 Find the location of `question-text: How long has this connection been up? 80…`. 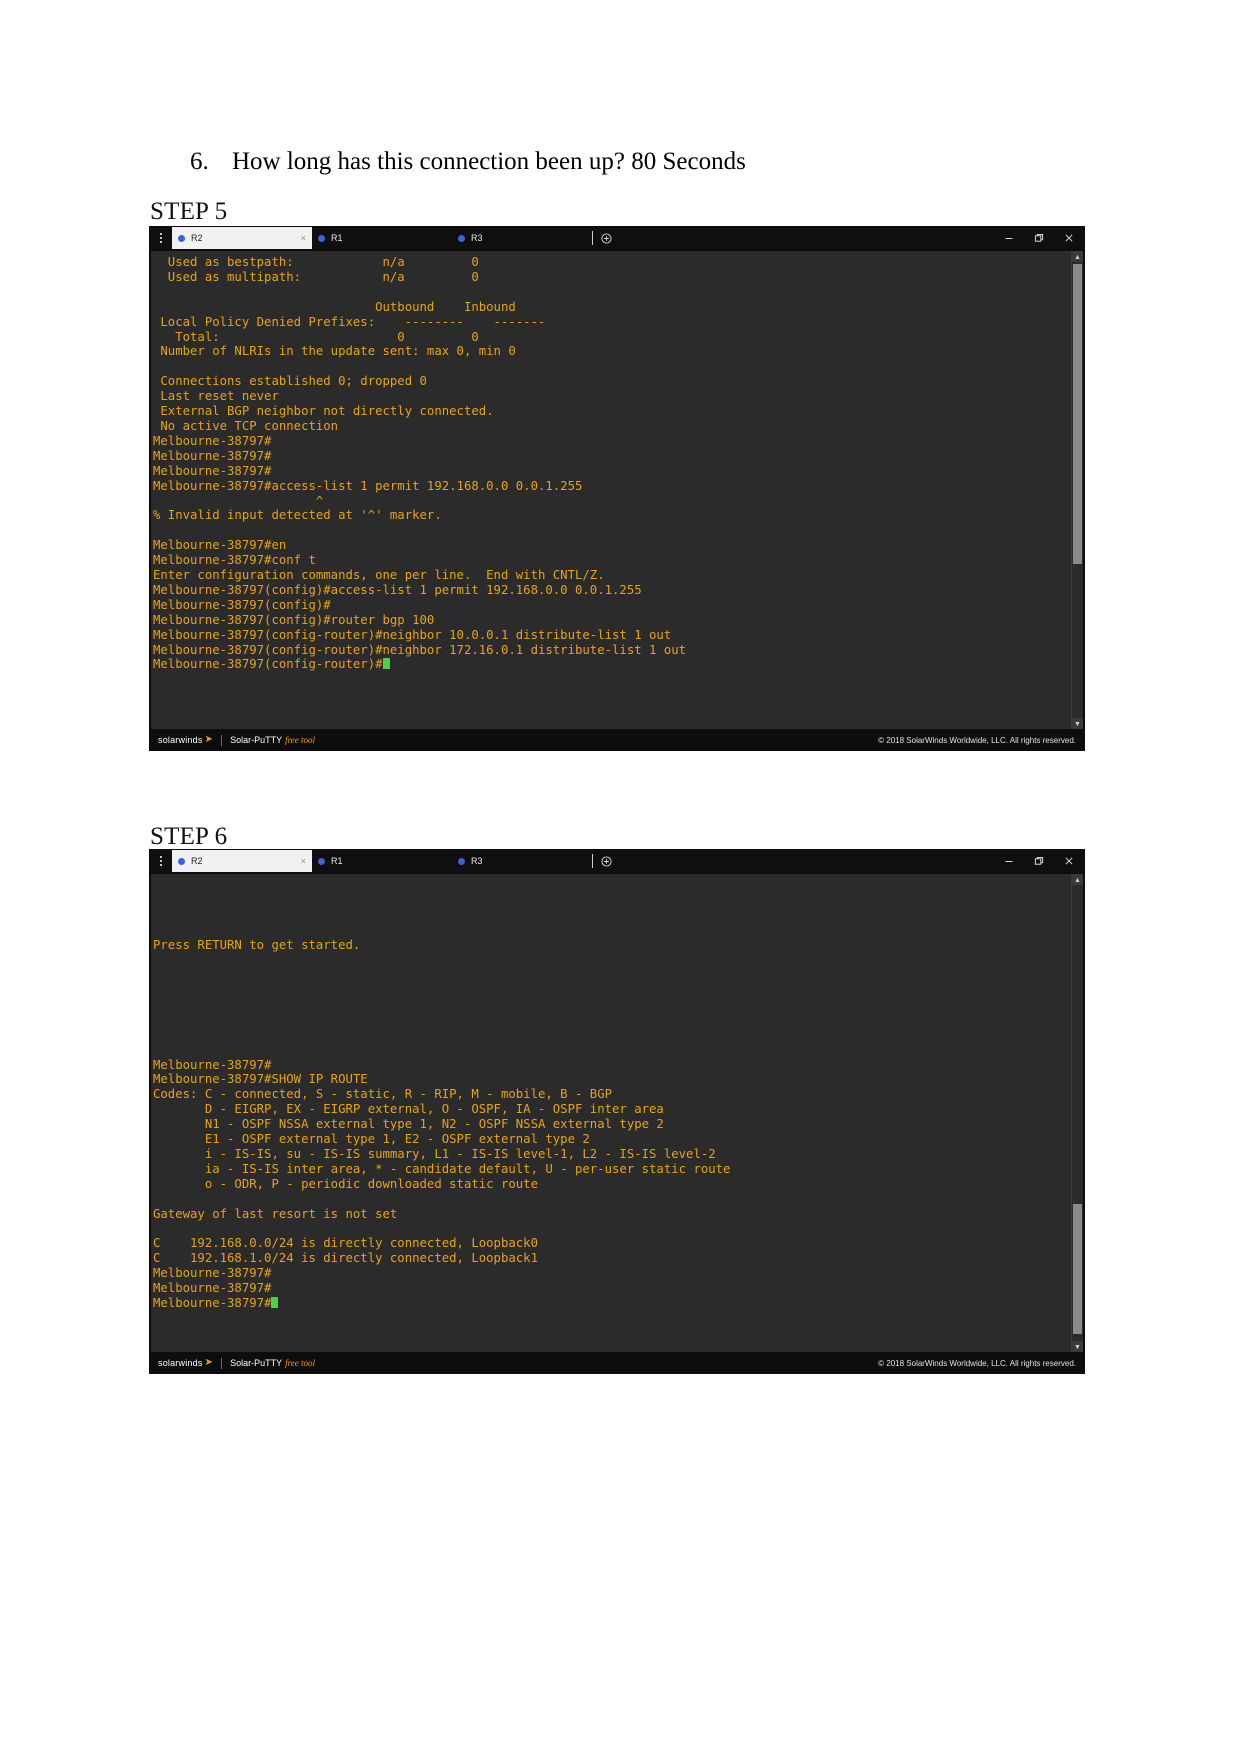

question-text: How long has this connection been up? 80… is located at coordinates (489, 161).